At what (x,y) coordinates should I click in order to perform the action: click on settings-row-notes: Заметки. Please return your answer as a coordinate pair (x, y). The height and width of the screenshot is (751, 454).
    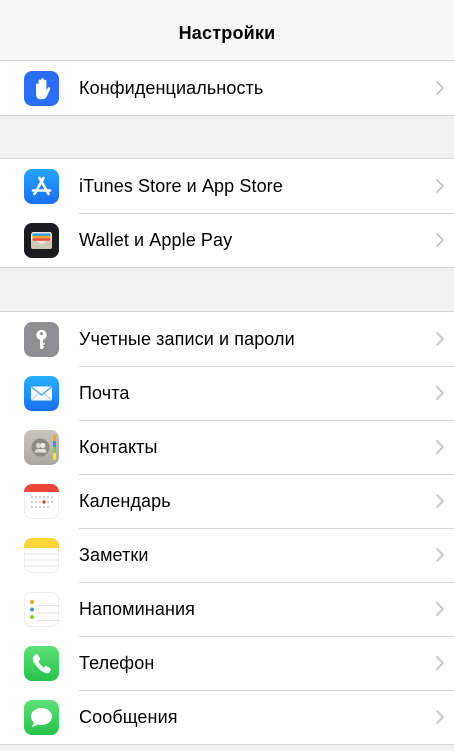
    Looking at the image, I should click on (227, 555).